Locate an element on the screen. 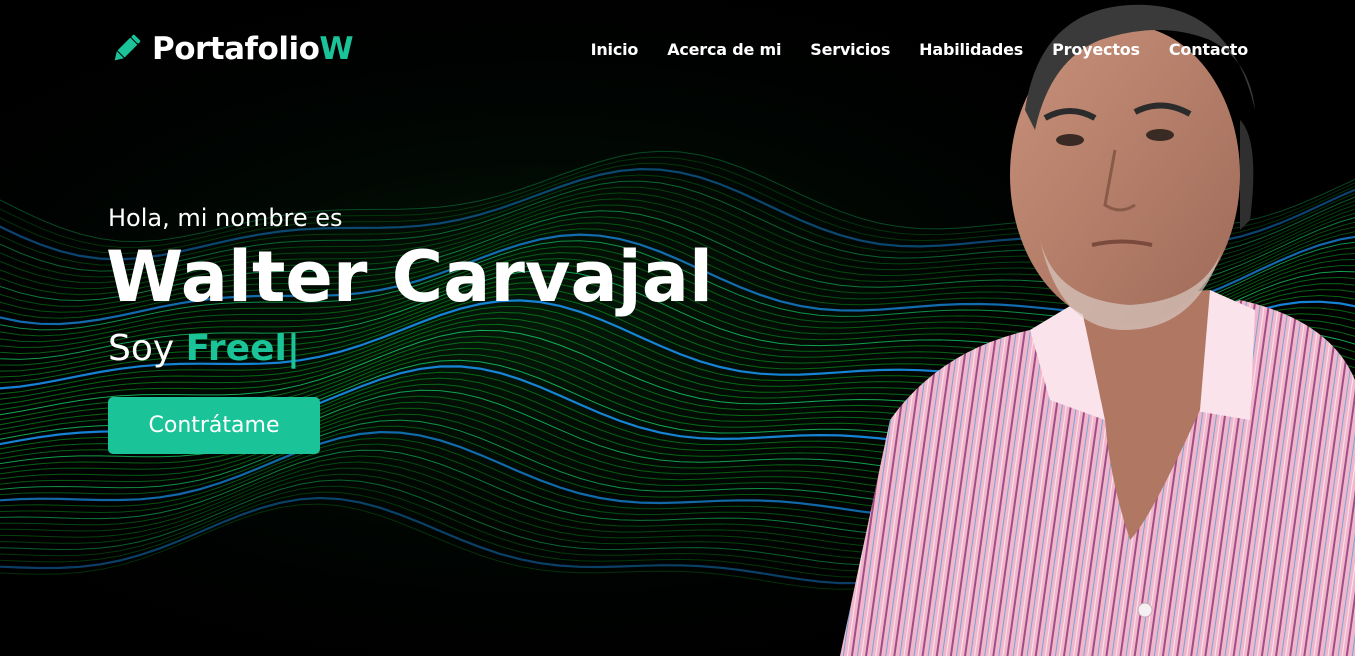 Image resolution: width=1355 pixels, height=656 pixels. role-typed-text: Freel is located at coordinates (236, 348).